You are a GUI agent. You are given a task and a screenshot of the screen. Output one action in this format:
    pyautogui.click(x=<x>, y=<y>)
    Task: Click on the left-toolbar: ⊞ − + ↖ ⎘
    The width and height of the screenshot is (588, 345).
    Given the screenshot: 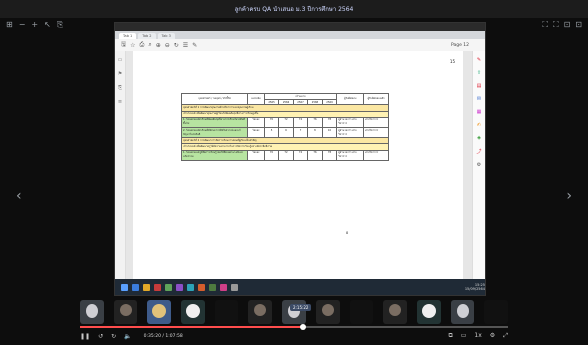 What is the action you would take?
    pyautogui.click(x=31, y=26)
    